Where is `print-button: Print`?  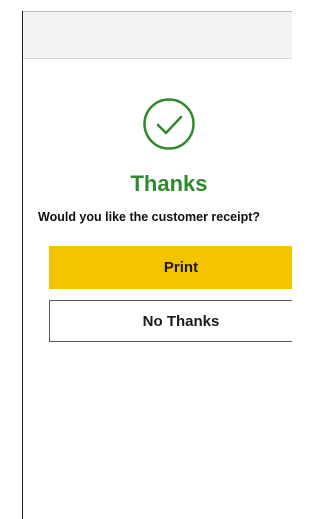
print-button: Print is located at coordinates (170, 267).